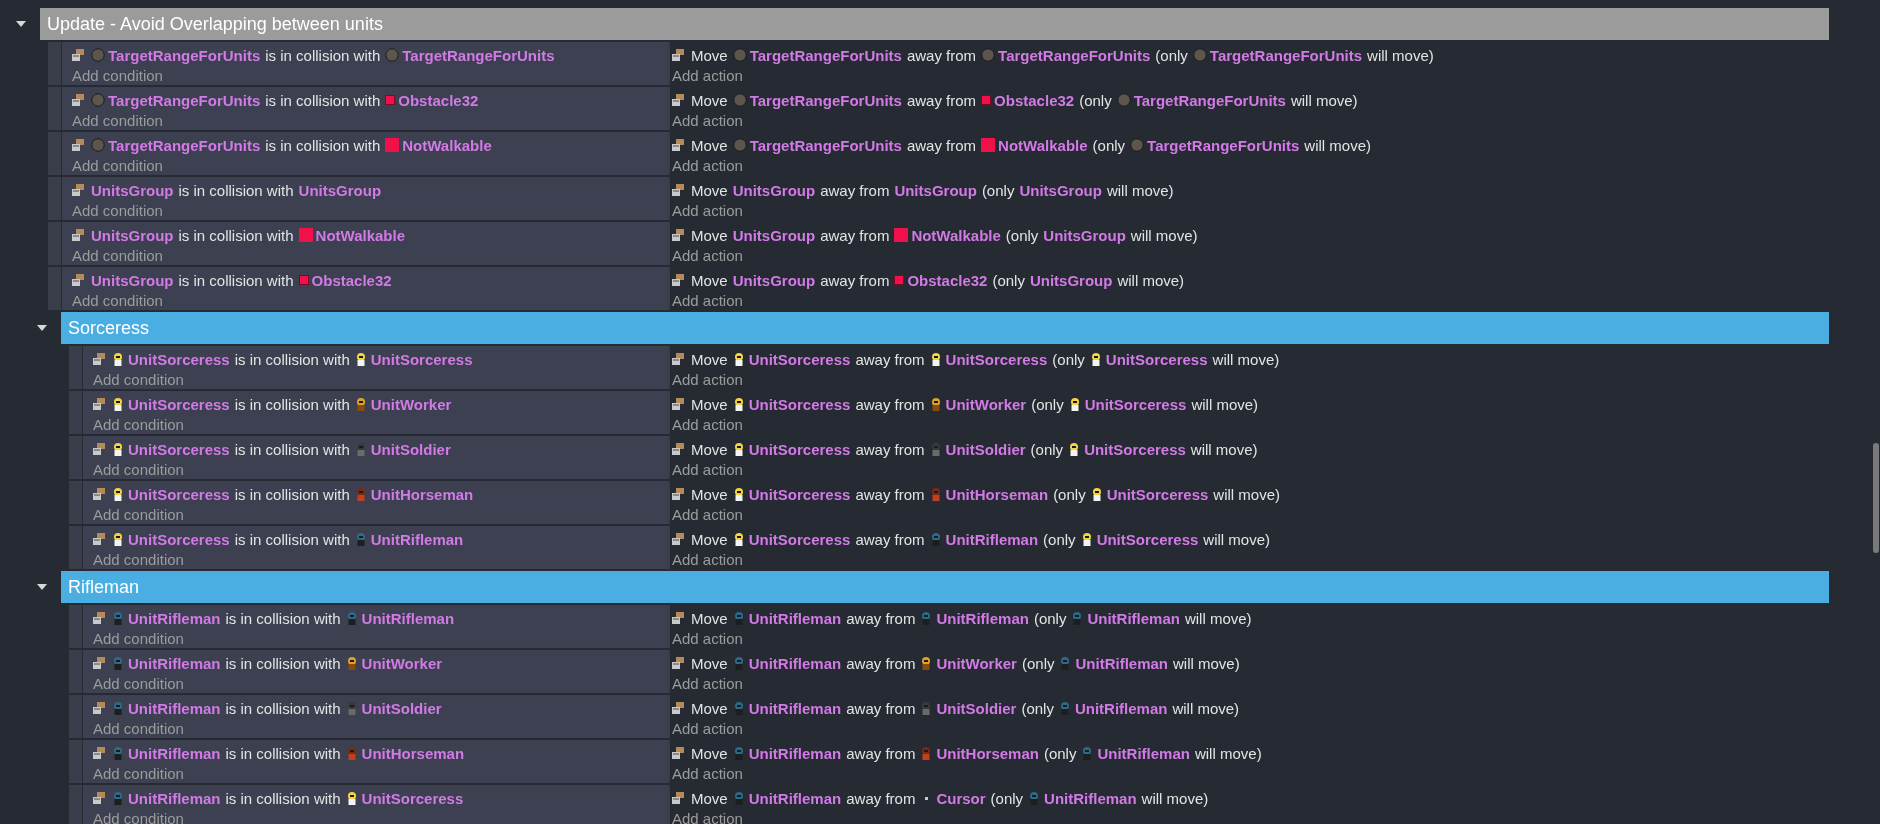  Describe the element at coordinates (961, 798) in the screenshot. I see `object-name: Cursor` at that location.